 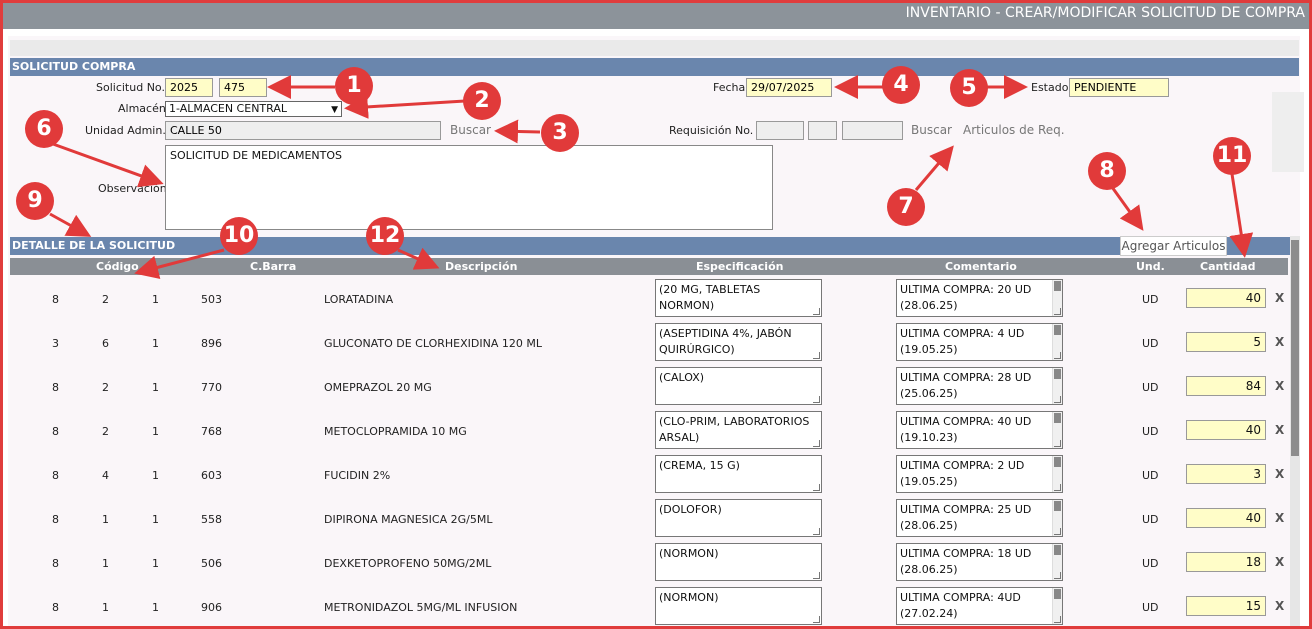 I want to click on comentario-textarea: ULTIMA COMPRA: 20 UD (28.06.25), so click(x=979, y=298).